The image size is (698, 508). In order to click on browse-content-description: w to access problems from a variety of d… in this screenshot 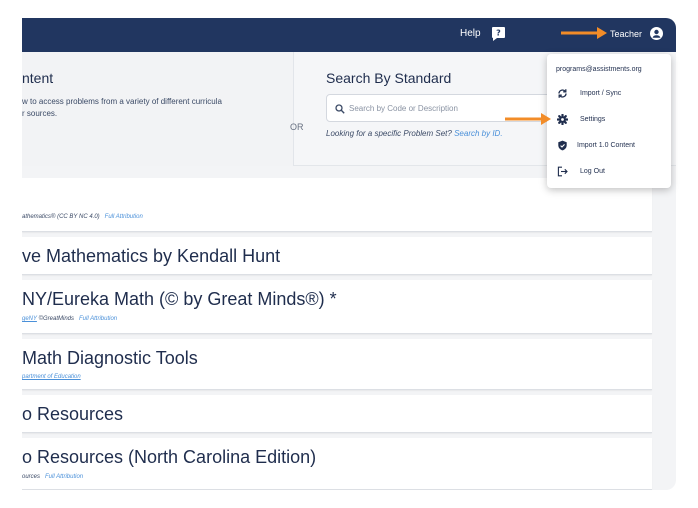, I will do `click(147, 108)`.